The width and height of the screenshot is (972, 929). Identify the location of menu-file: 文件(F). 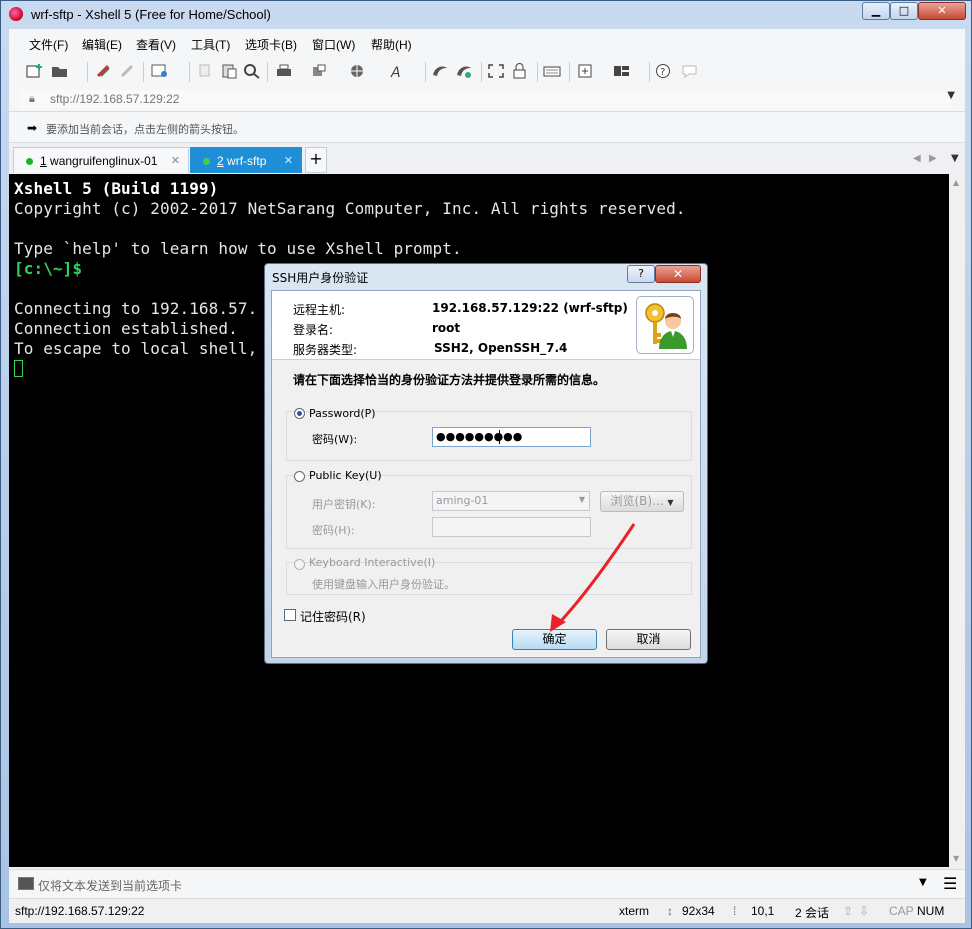
(48, 44).